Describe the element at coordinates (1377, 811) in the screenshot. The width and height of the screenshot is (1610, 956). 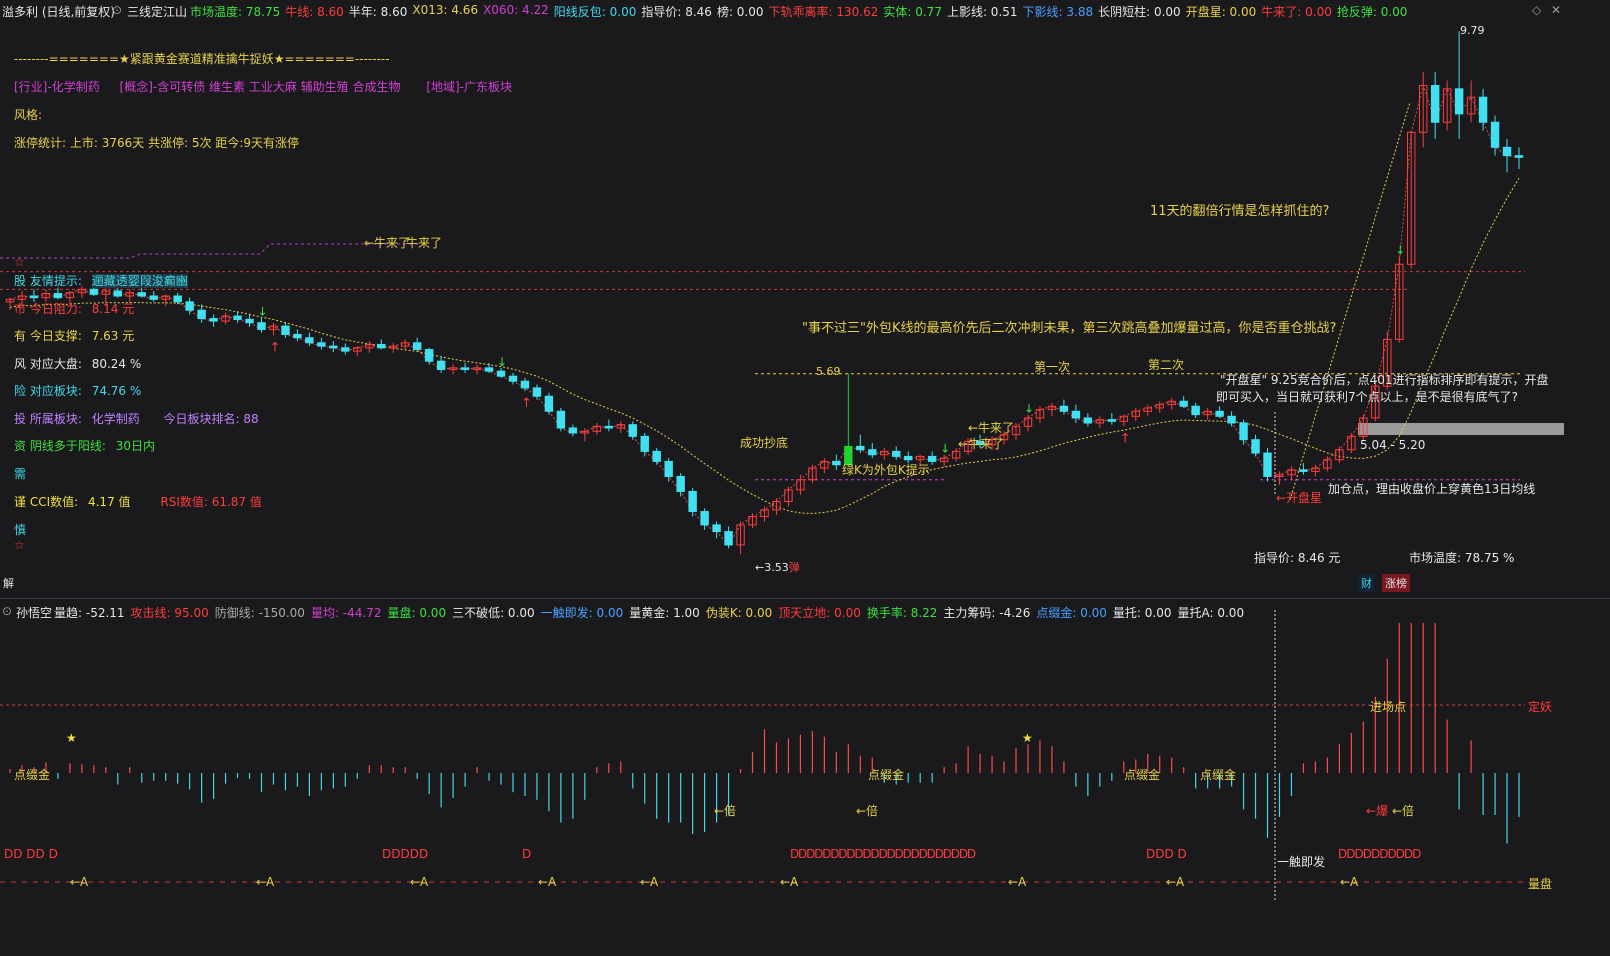
I see `explode-label: ←爆` at that location.